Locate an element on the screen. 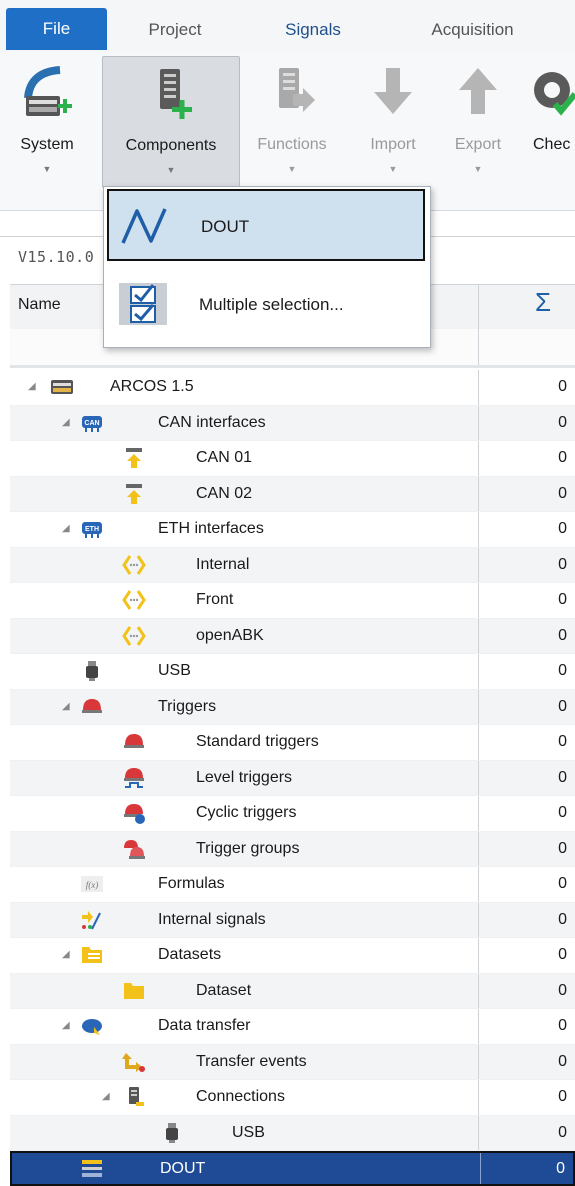  menu-bar: File Project Signals Acquisition is located at coordinates (287, 26).